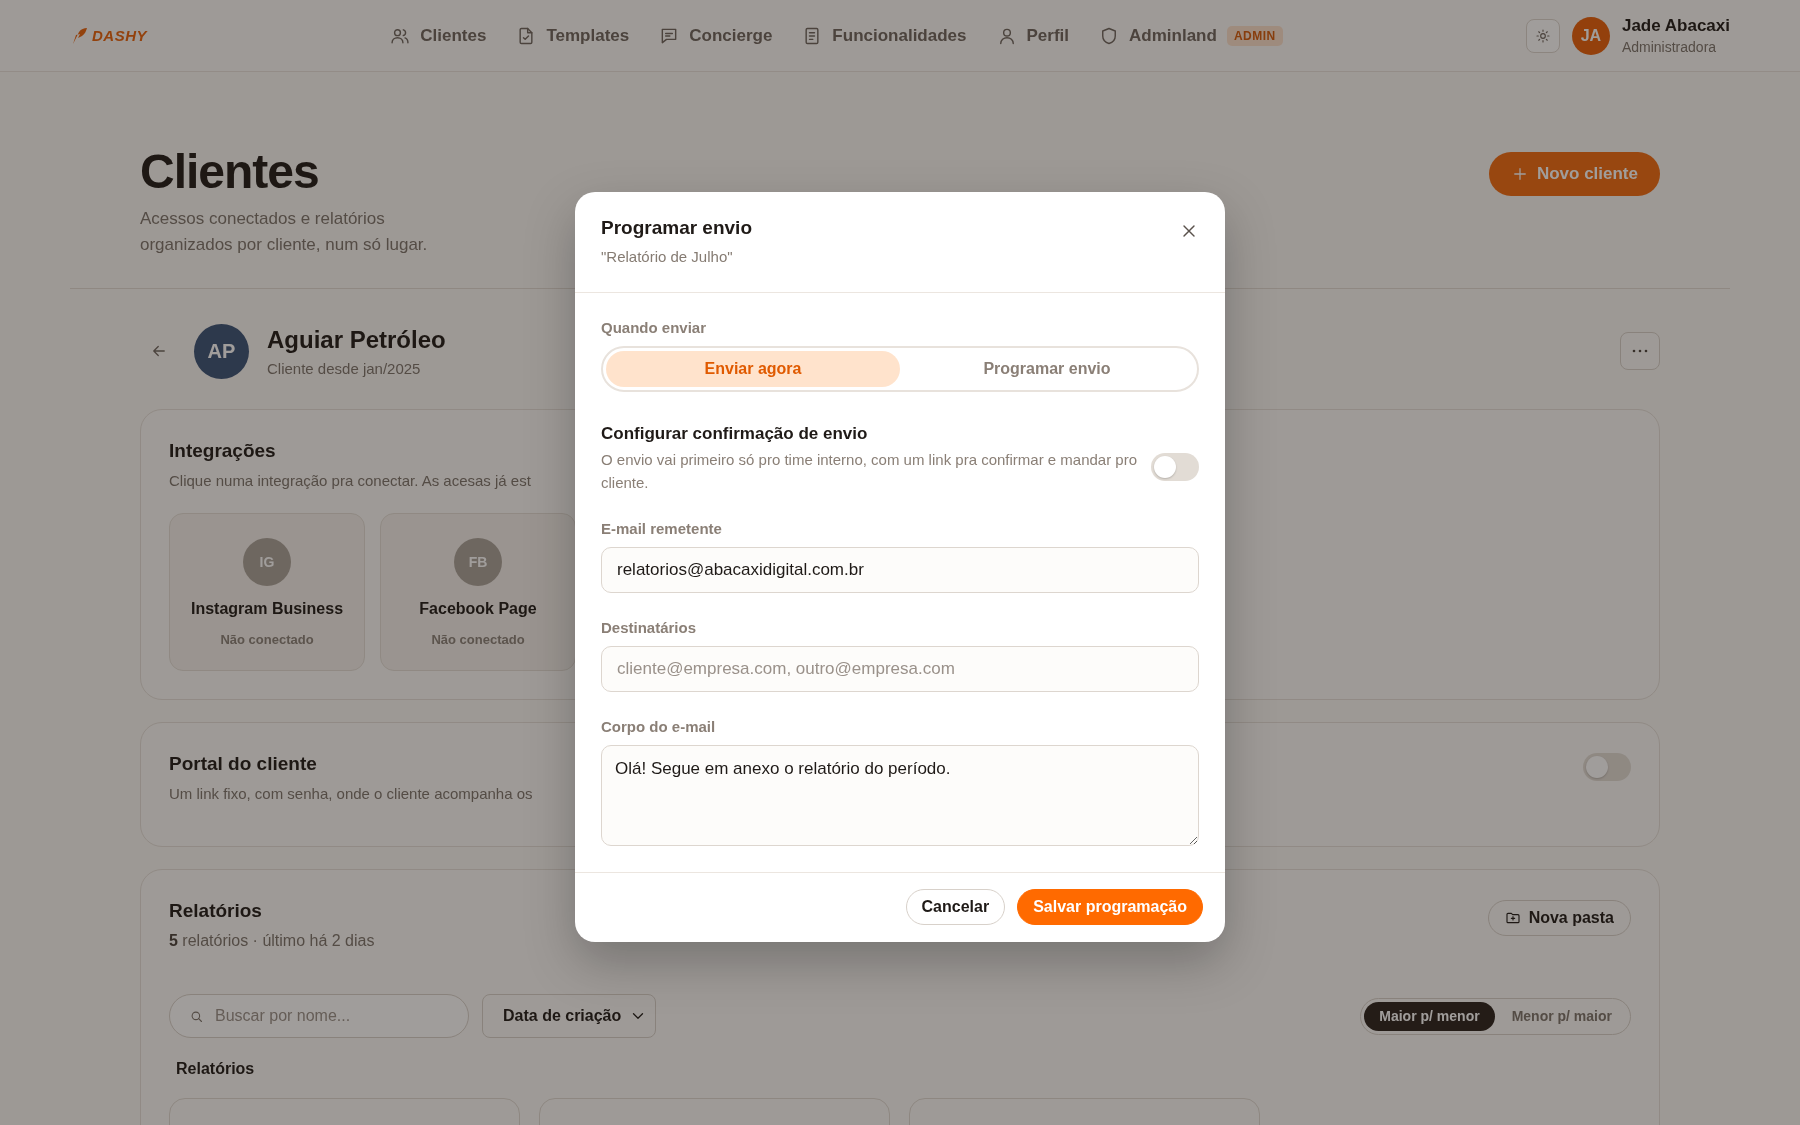 This screenshot has height=1125, width=1800. What do you see at coordinates (1254, 35) in the screenshot?
I see `admin-badge: ADMIN` at bounding box center [1254, 35].